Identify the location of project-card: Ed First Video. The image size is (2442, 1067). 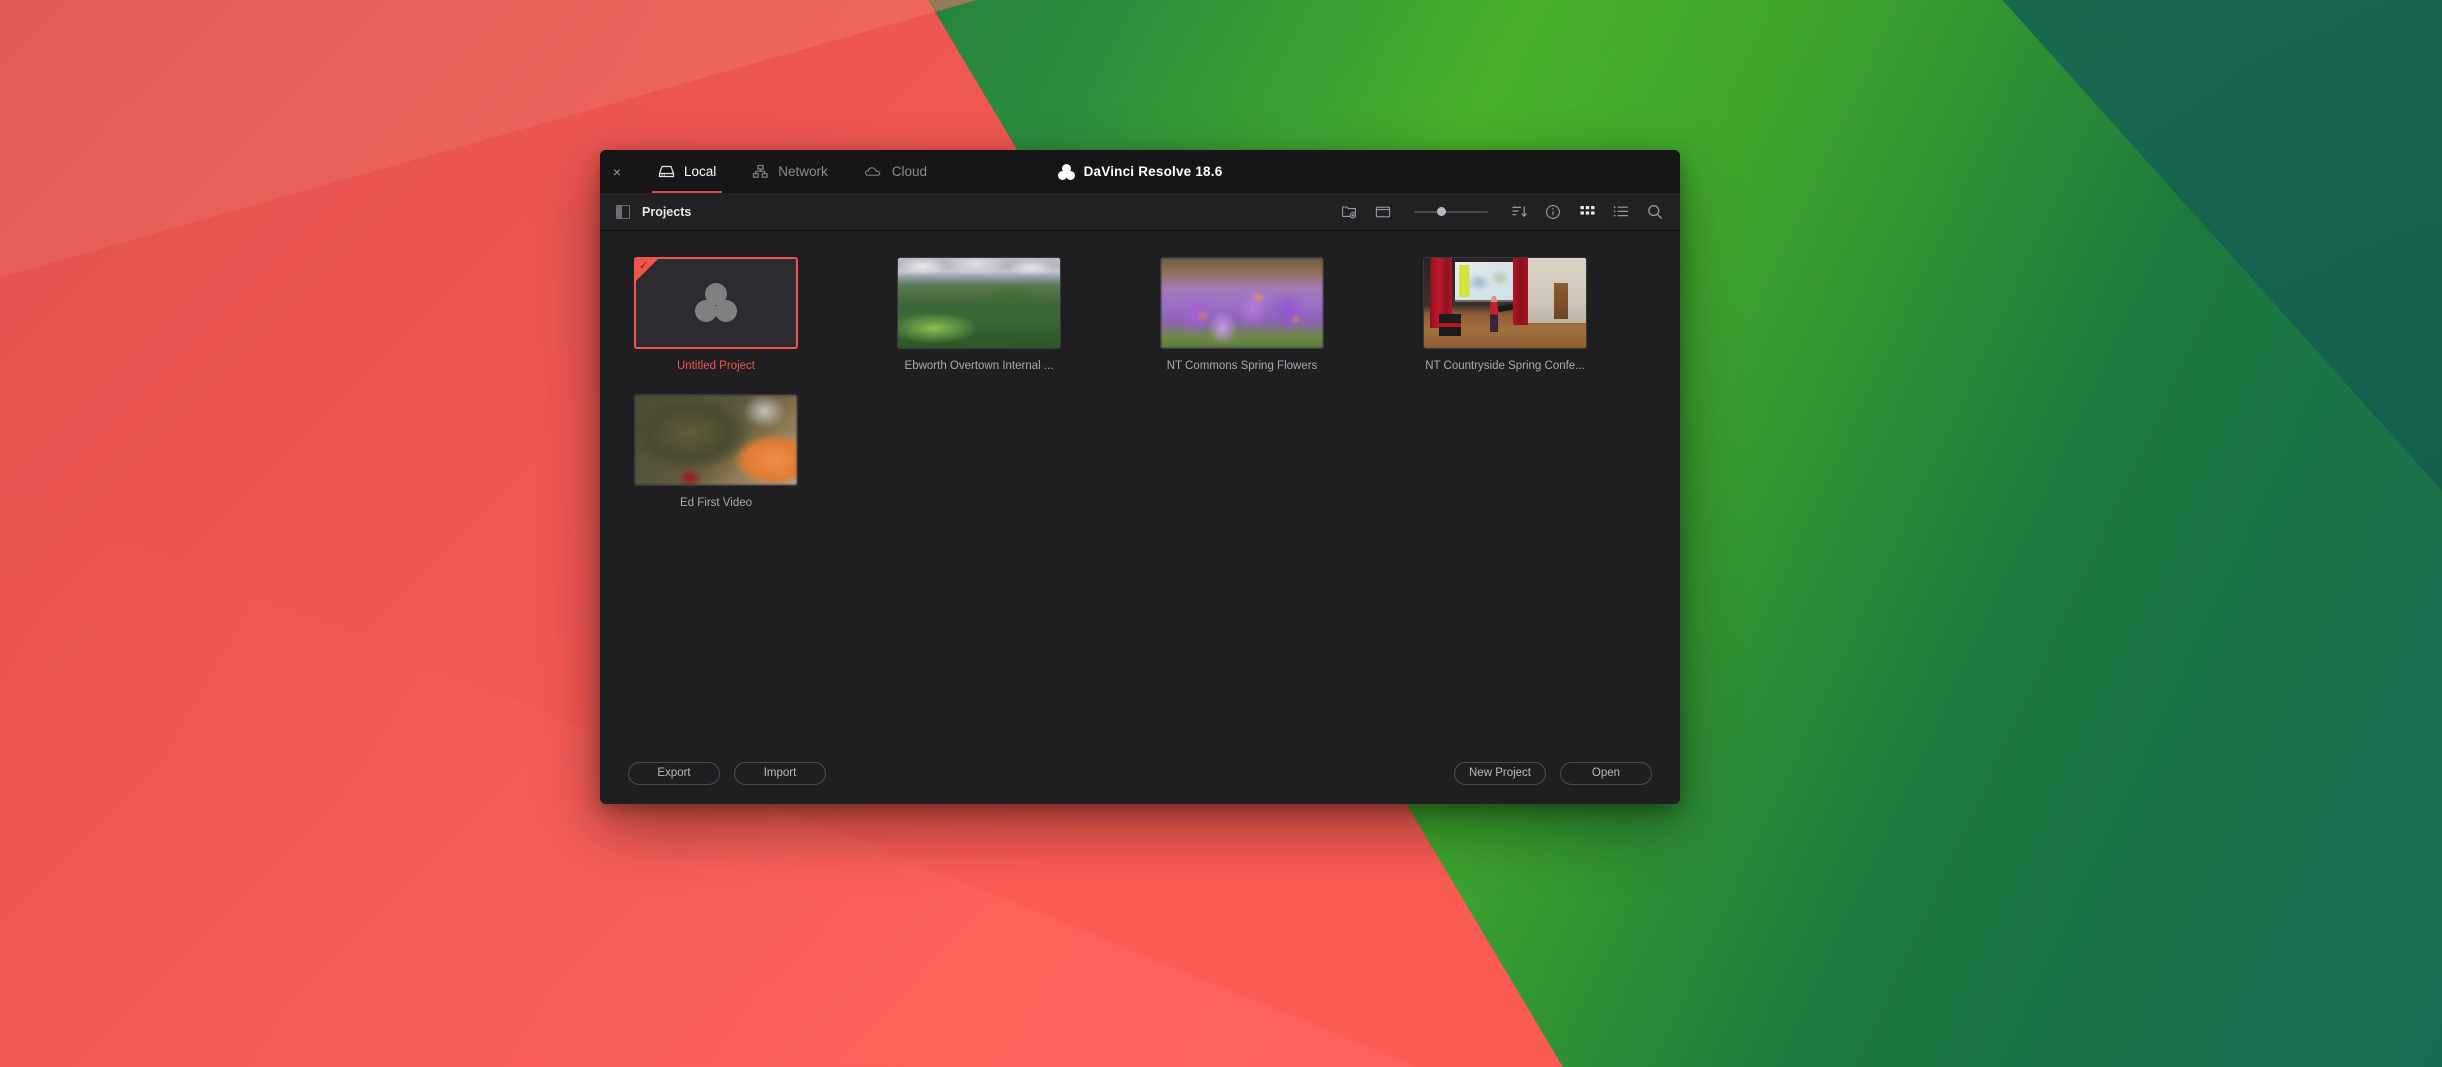
(716, 451).